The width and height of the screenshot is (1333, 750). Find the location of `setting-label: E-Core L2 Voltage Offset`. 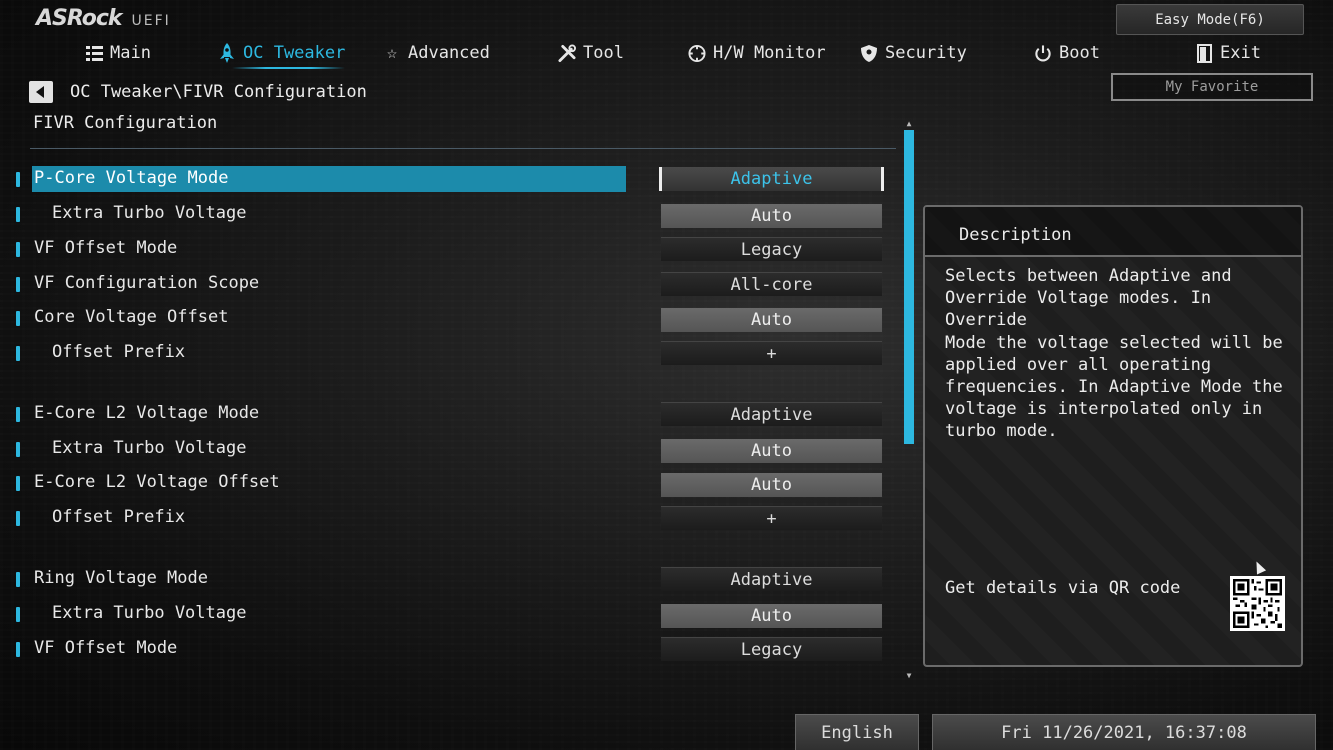

setting-label: E-Core L2 Voltage Offset is located at coordinates (157, 482).